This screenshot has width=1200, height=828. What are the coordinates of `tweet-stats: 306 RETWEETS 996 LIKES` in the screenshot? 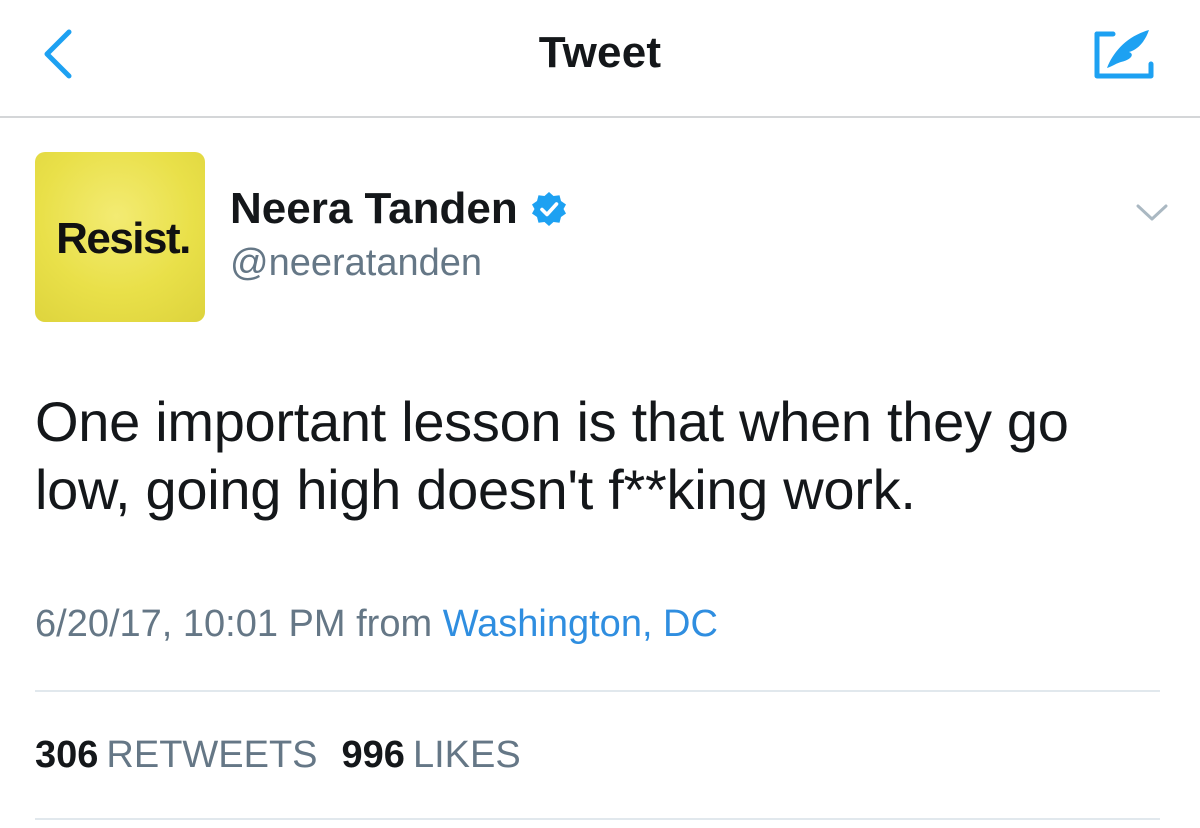 It's located at (290, 755).